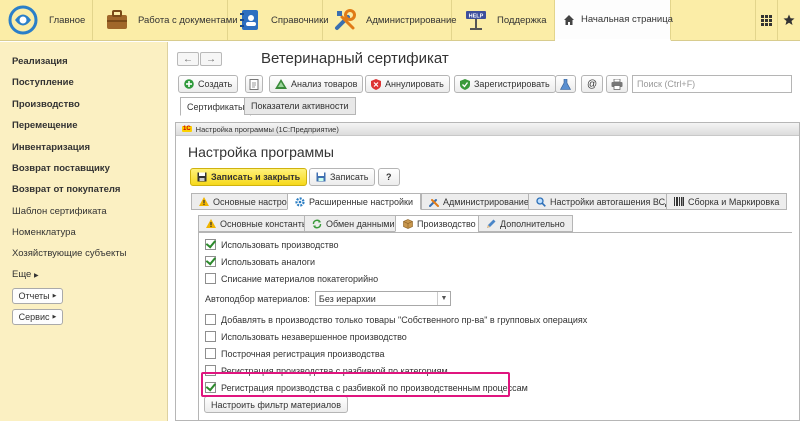  Describe the element at coordinates (188, 59) in the screenshot. I see `back-button: ←` at that location.